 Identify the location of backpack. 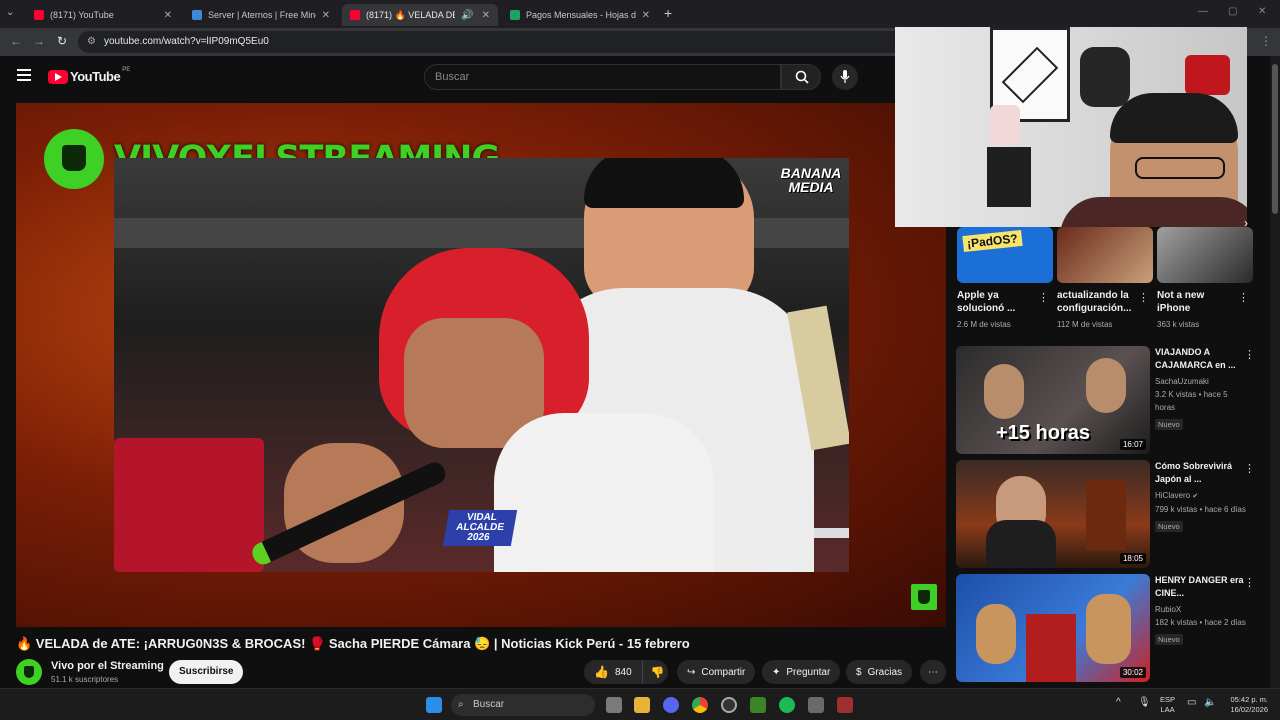
(1105, 77).